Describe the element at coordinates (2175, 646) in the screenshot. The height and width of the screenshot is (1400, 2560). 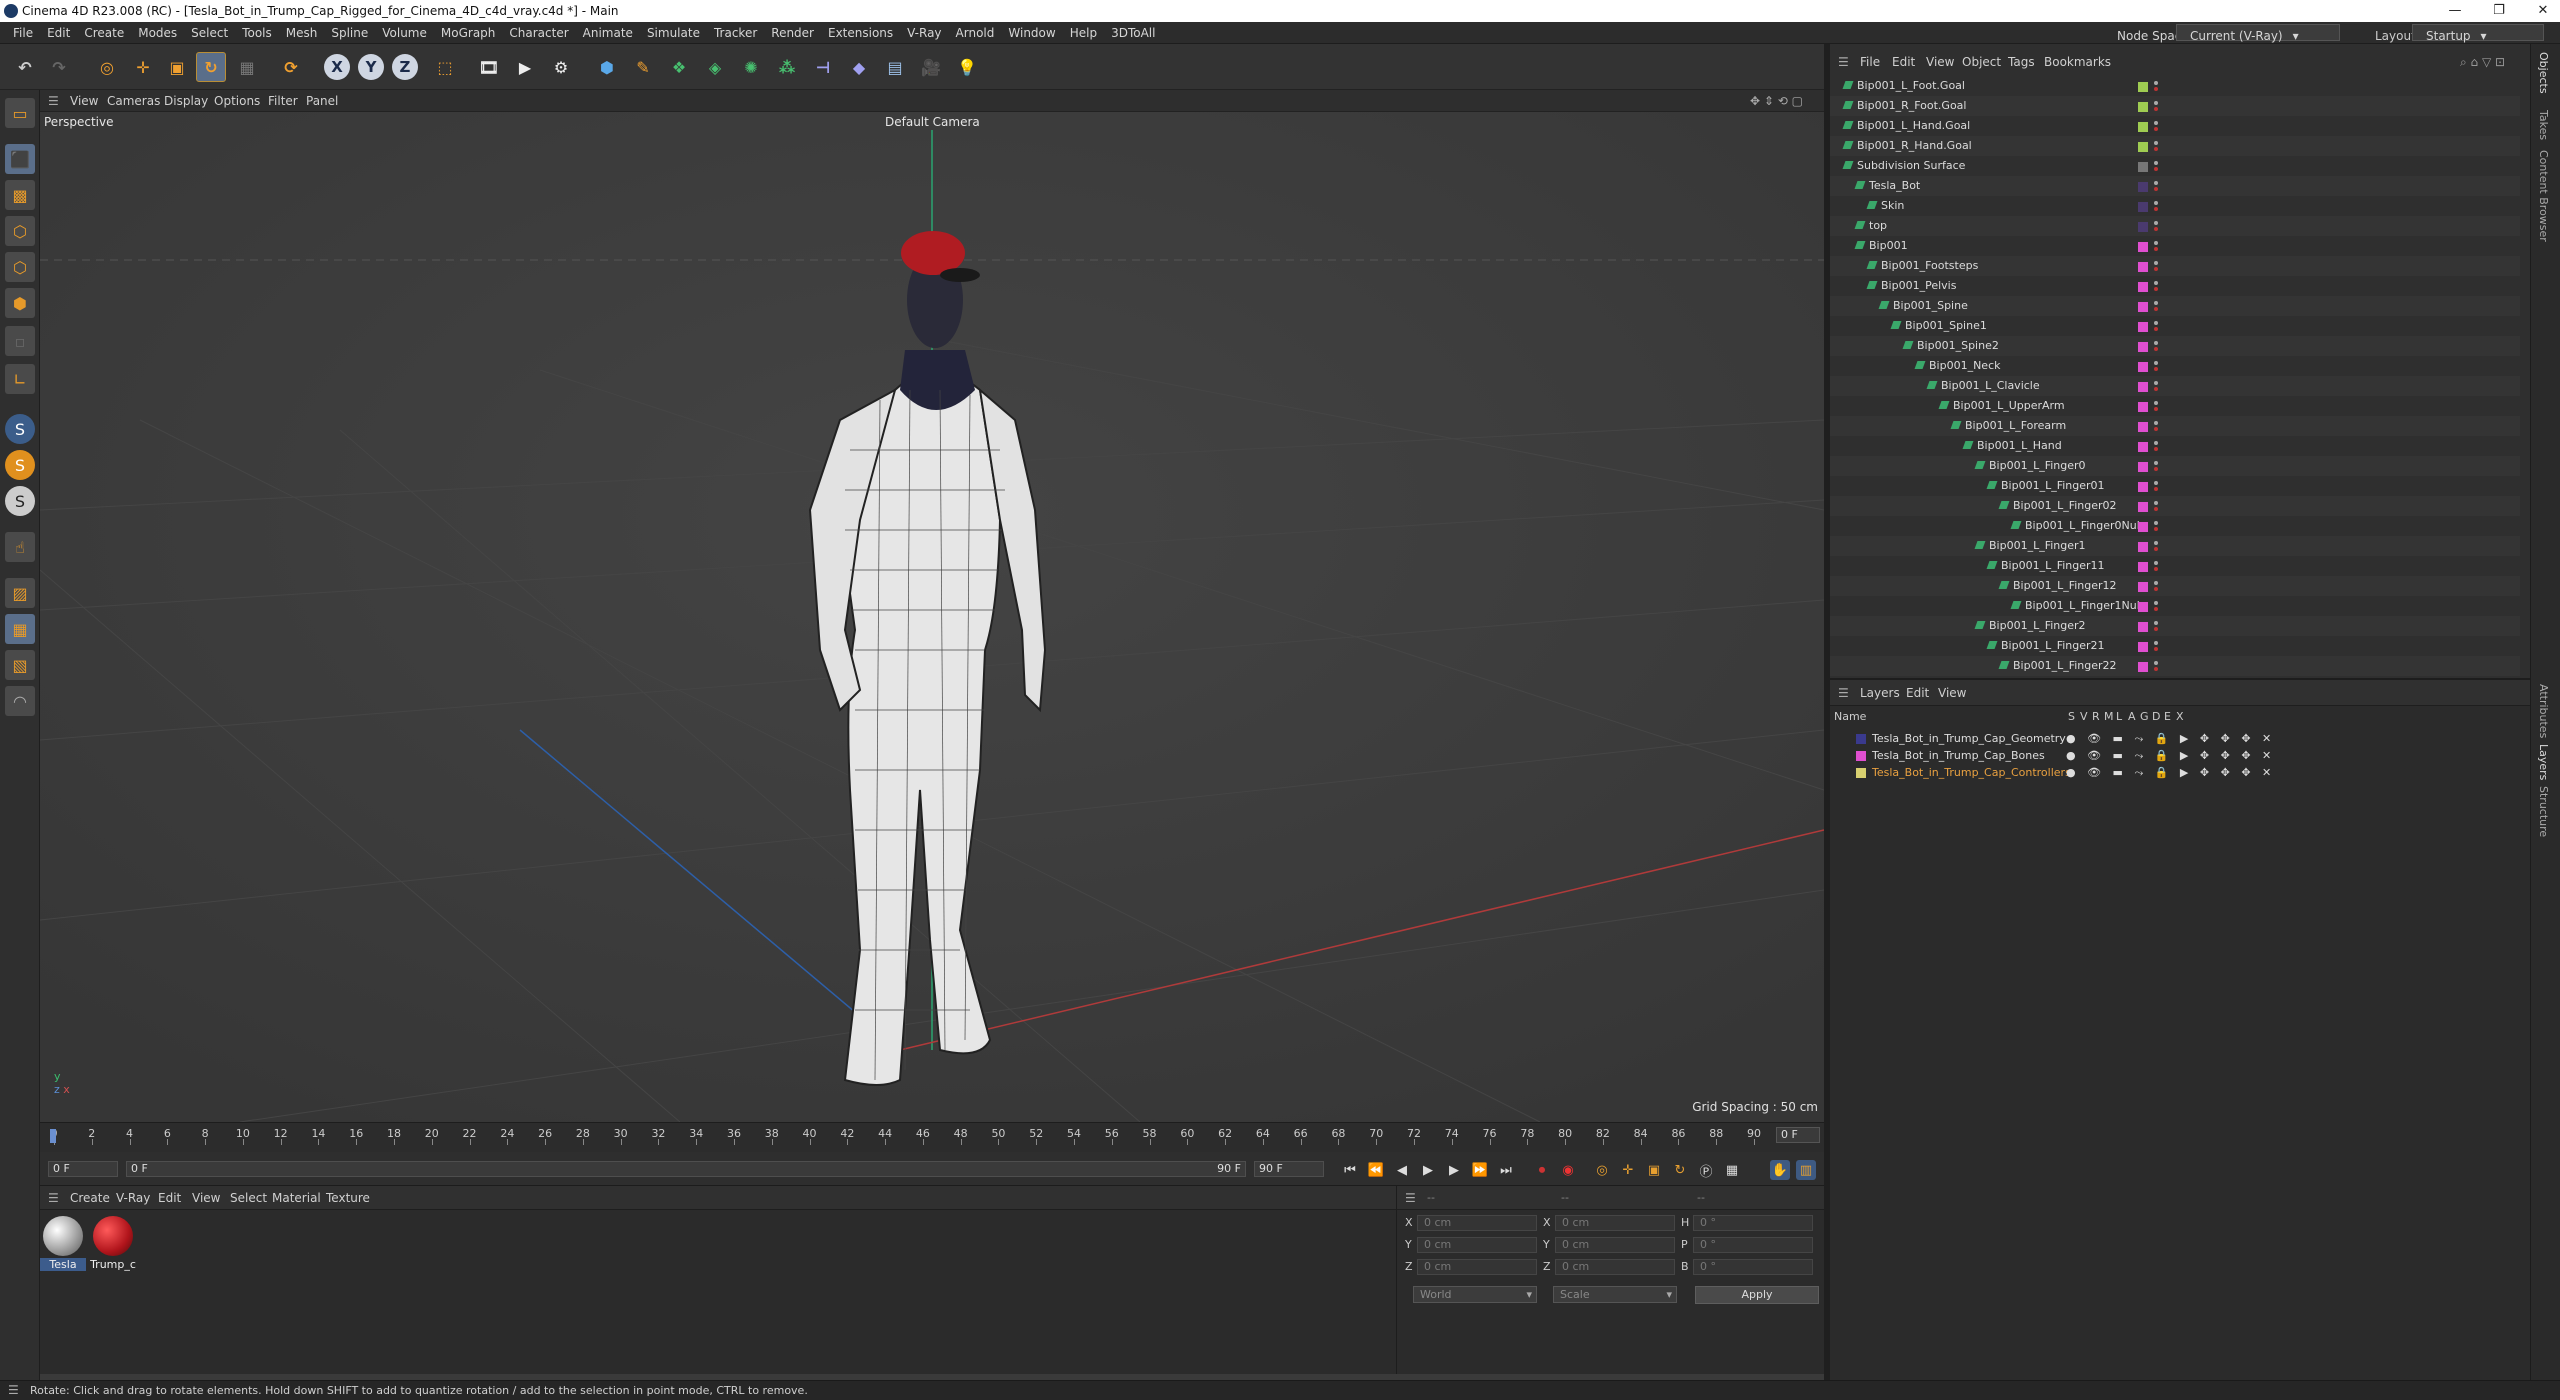
I see `object-row: Bip001_L_Finger21` at that location.